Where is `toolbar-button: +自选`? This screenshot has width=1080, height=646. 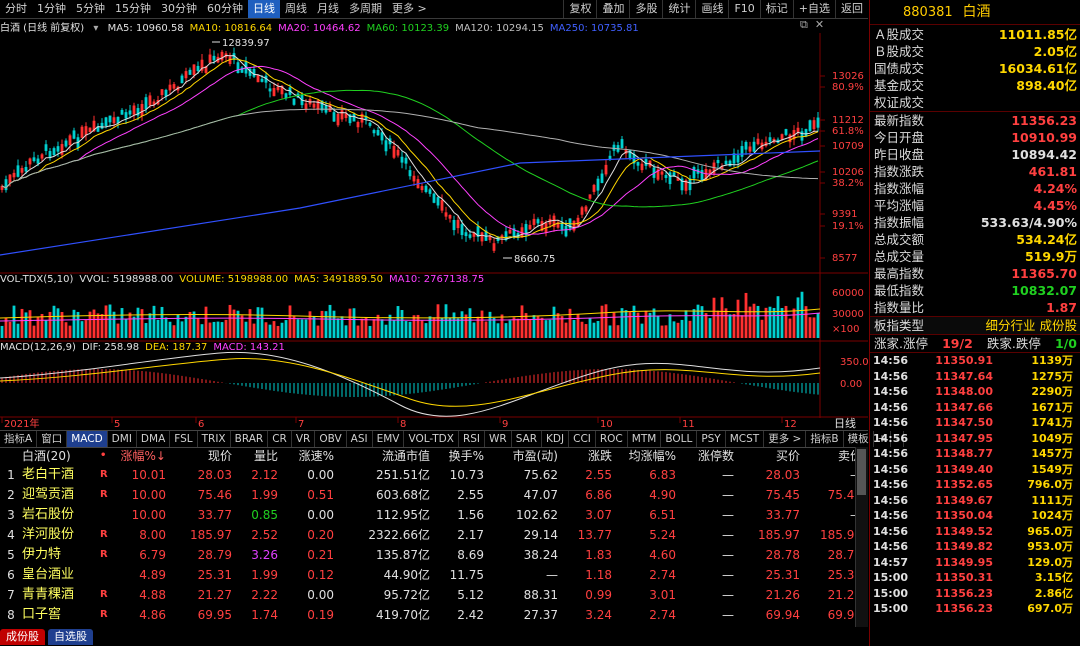 toolbar-button: +自选 is located at coordinates (813, 9).